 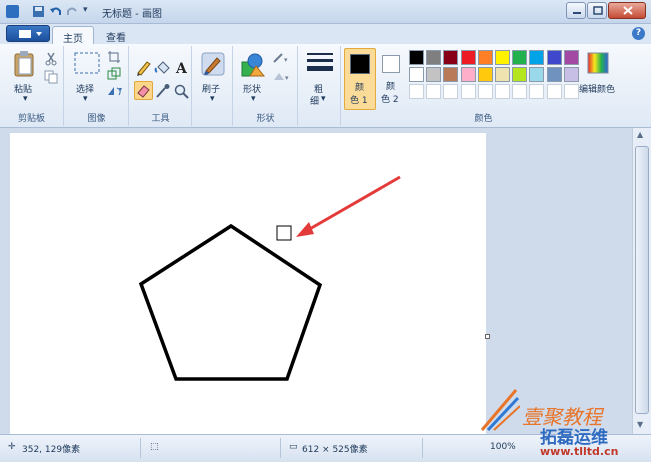 What do you see at coordinates (114, 75) in the screenshot?
I see `resize-icon` at bounding box center [114, 75].